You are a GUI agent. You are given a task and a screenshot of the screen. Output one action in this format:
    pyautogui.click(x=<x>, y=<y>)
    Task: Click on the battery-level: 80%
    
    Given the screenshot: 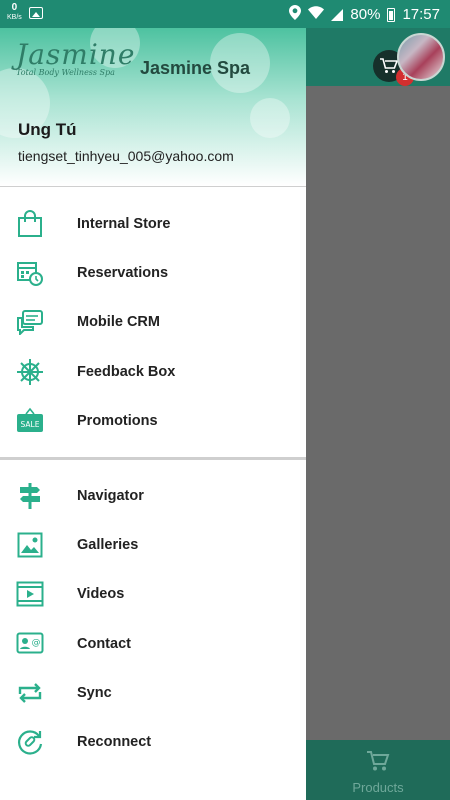 What is the action you would take?
    pyautogui.click(x=365, y=14)
    